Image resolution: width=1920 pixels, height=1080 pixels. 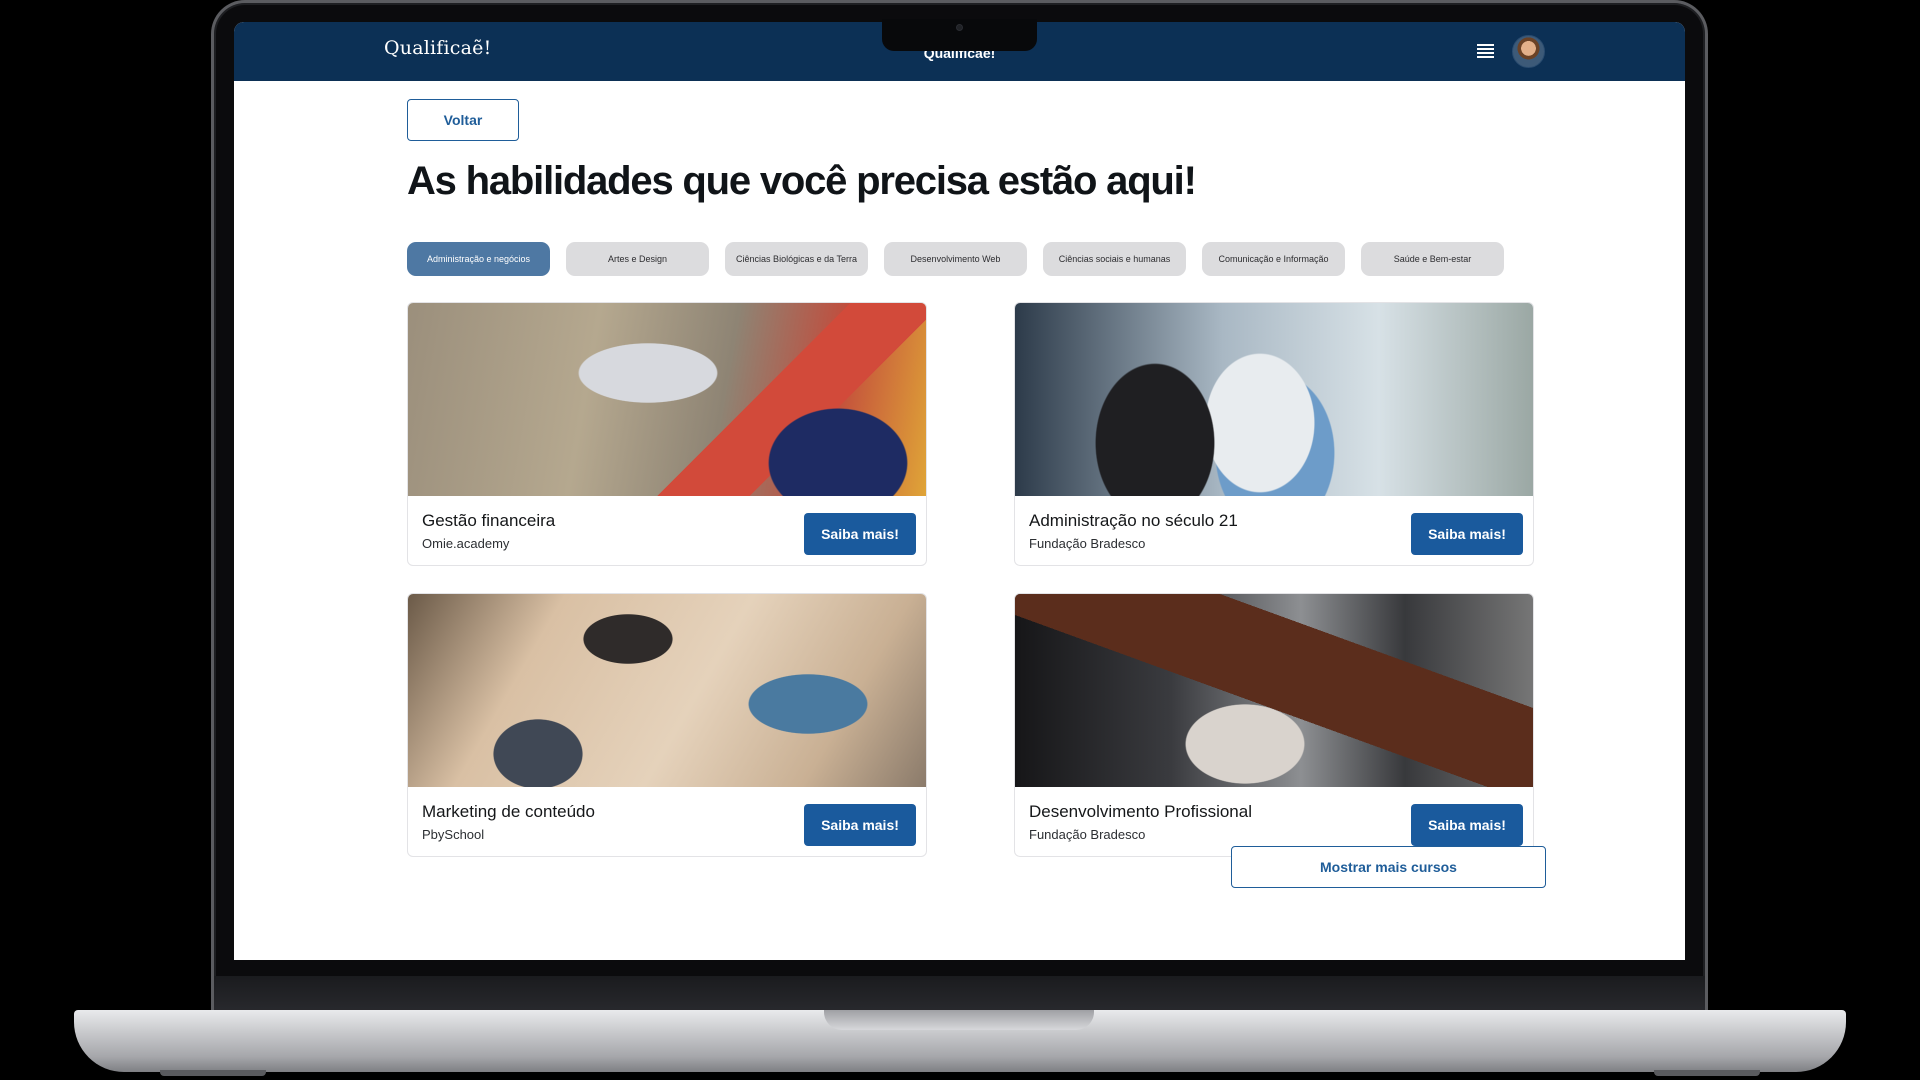 I want to click on category-chip-comunicacao: Comunicação e Informação, so click(x=1273, y=259).